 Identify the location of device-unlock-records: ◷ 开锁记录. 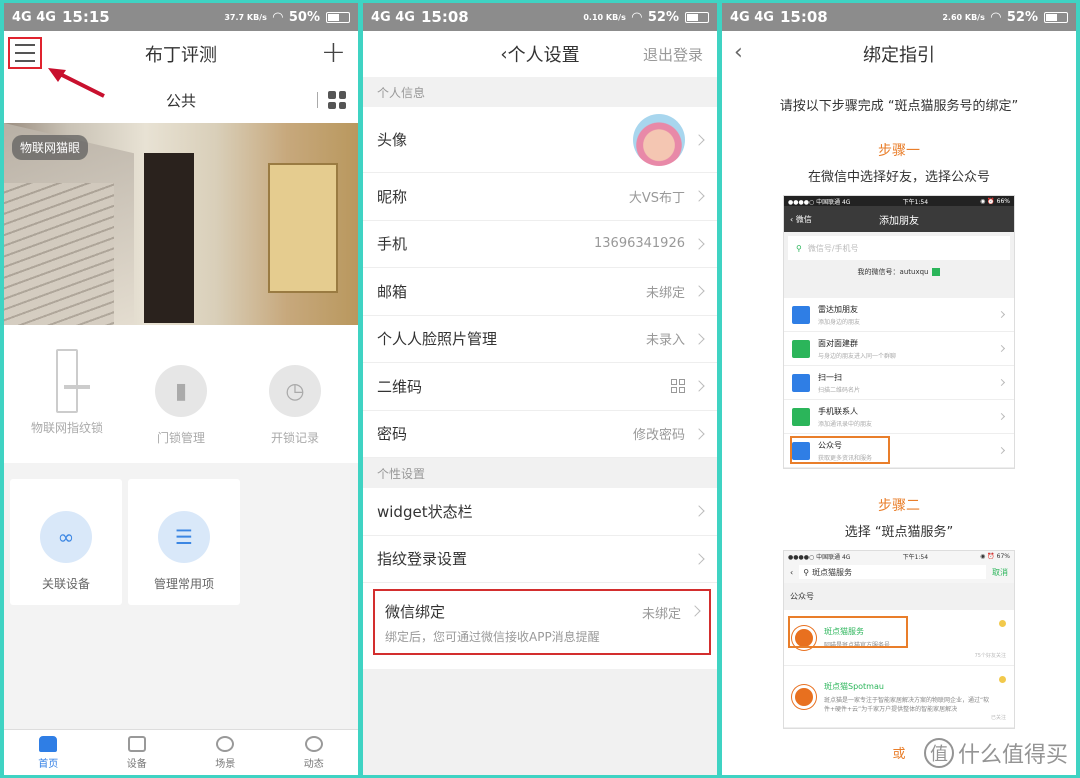
(295, 414).